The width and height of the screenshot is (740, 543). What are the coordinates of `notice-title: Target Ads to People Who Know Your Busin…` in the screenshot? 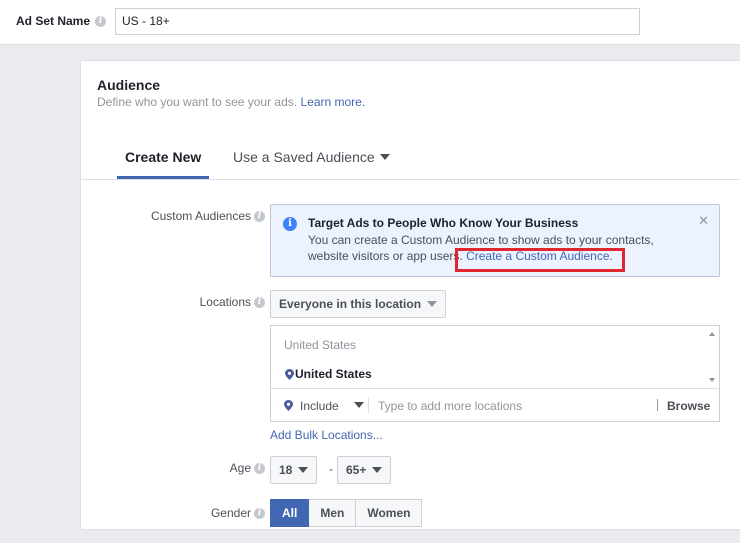 It's located at (443, 223).